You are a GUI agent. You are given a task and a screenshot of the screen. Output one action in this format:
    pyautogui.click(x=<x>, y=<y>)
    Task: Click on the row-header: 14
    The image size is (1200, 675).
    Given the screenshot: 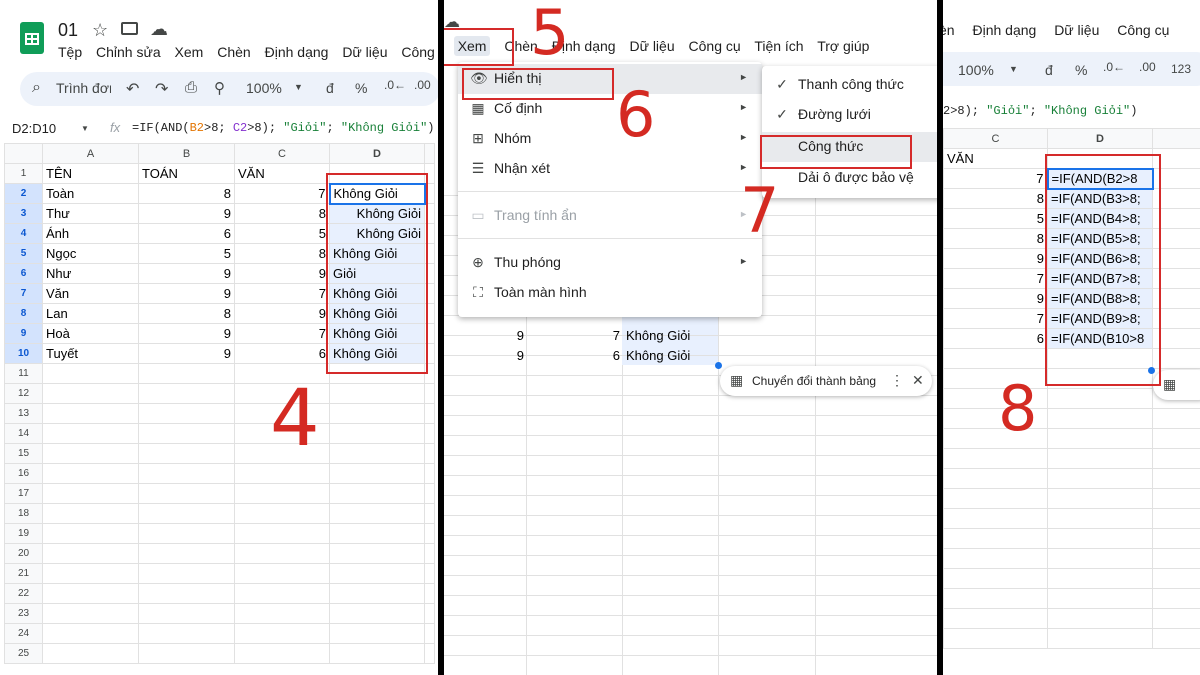 What is the action you would take?
    pyautogui.click(x=23, y=433)
    